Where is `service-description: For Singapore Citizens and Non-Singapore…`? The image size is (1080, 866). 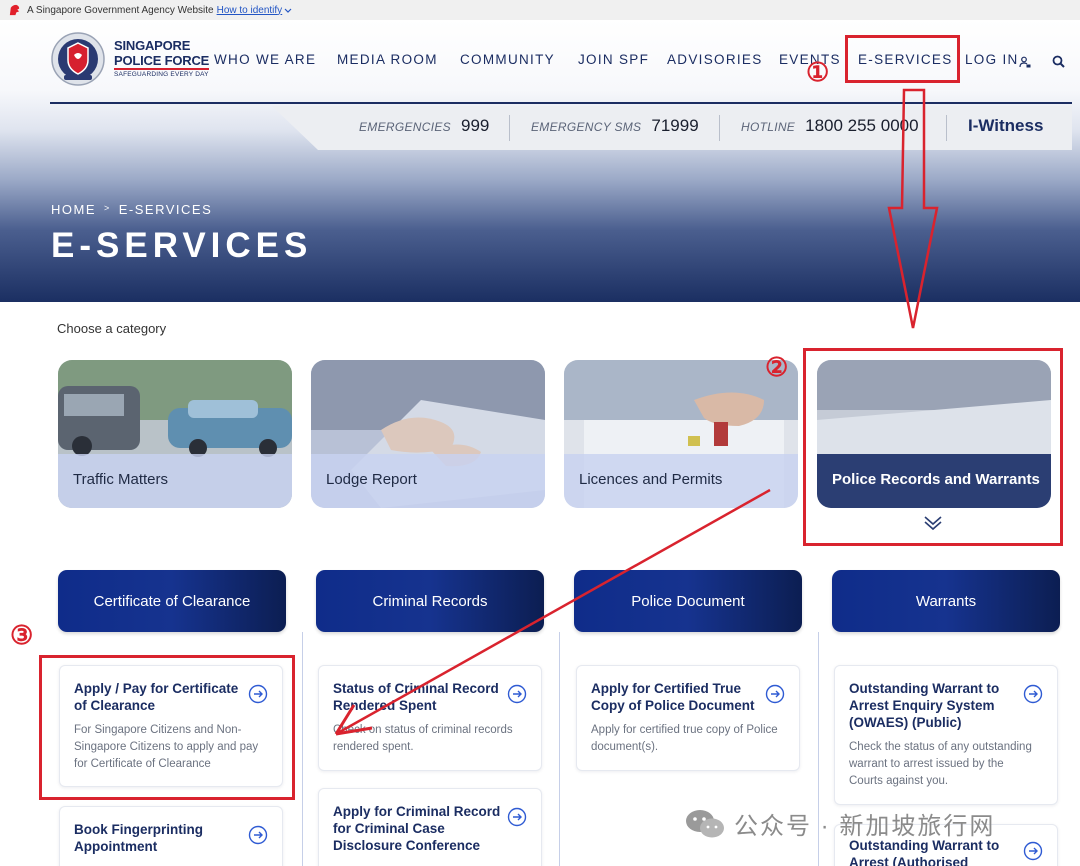 service-description: For Singapore Citizens and Non-Singapore… is located at coordinates (166, 747).